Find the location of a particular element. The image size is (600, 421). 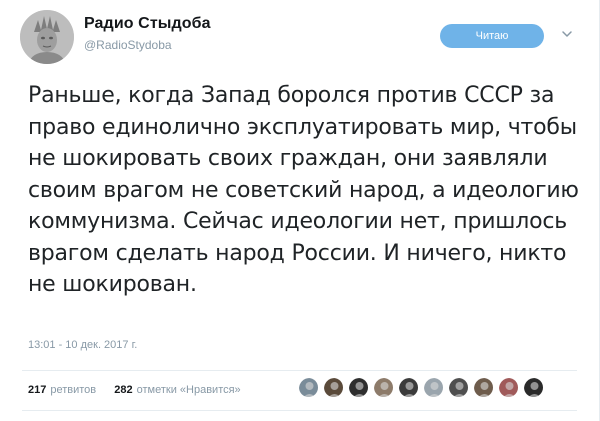

retweets-label: ретвитов is located at coordinates (73, 390).